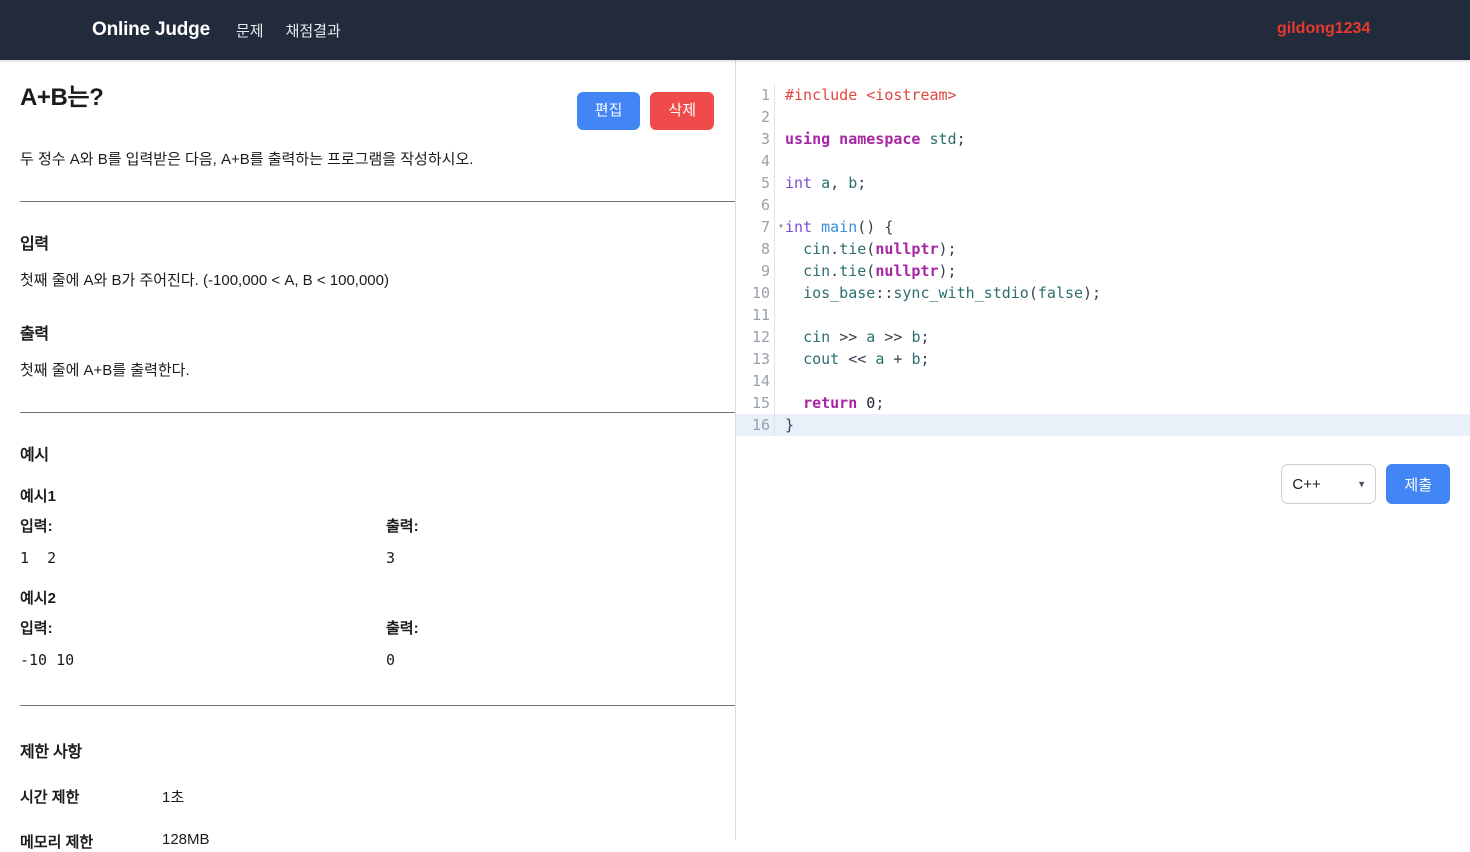 Image resolution: width=1470 pixels, height=852 pixels. What do you see at coordinates (760, 315) in the screenshot?
I see `line-number: 11` at bounding box center [760, 315].